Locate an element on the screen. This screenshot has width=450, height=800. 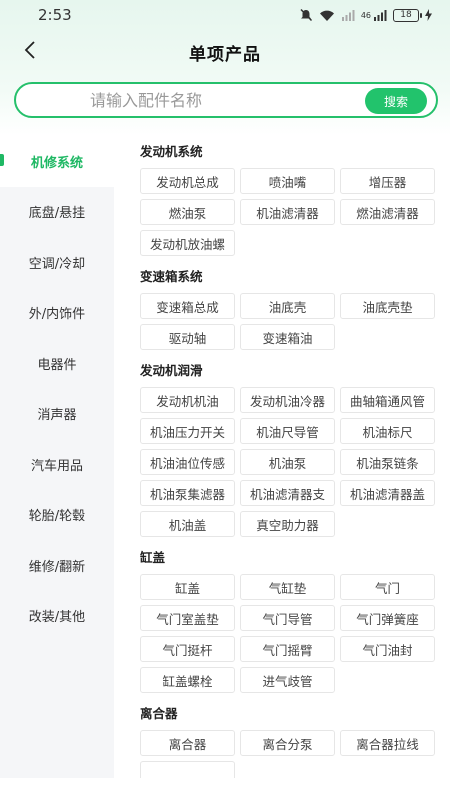
product-tag: 进气歧管 is located at coordinates (287, 680).